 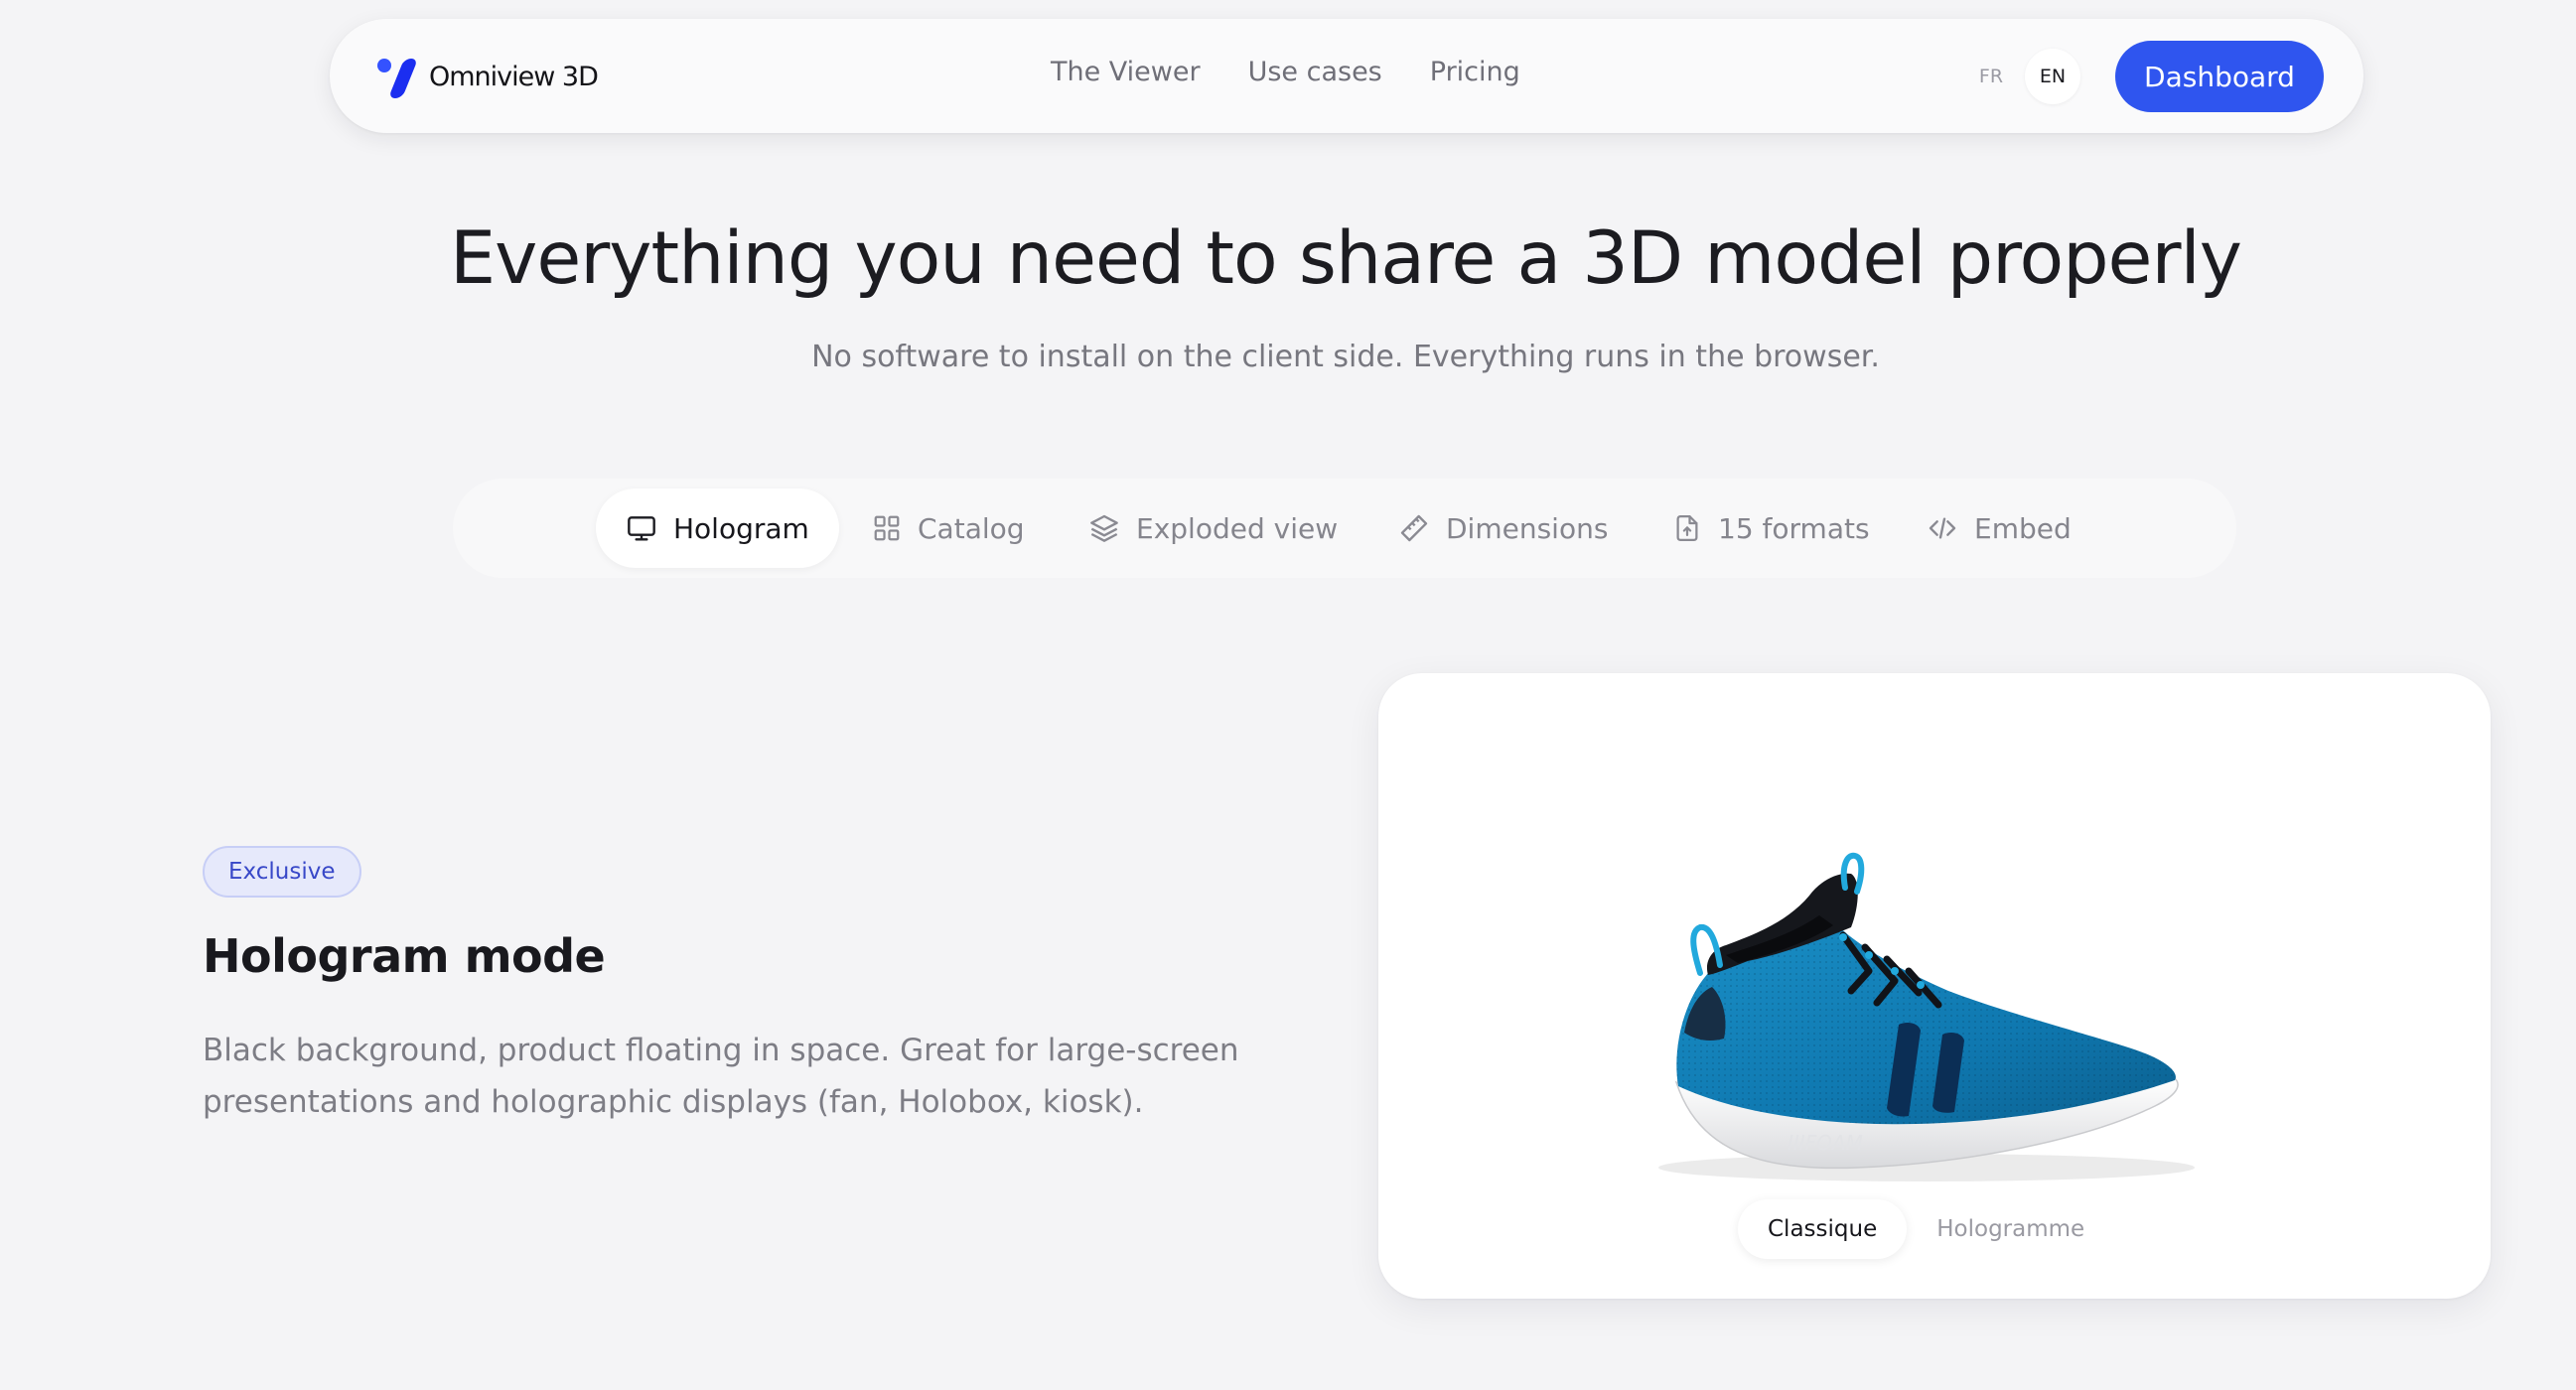 I want to click on tab-exploded-view: Exploded view, so click(x=1213, y=528).